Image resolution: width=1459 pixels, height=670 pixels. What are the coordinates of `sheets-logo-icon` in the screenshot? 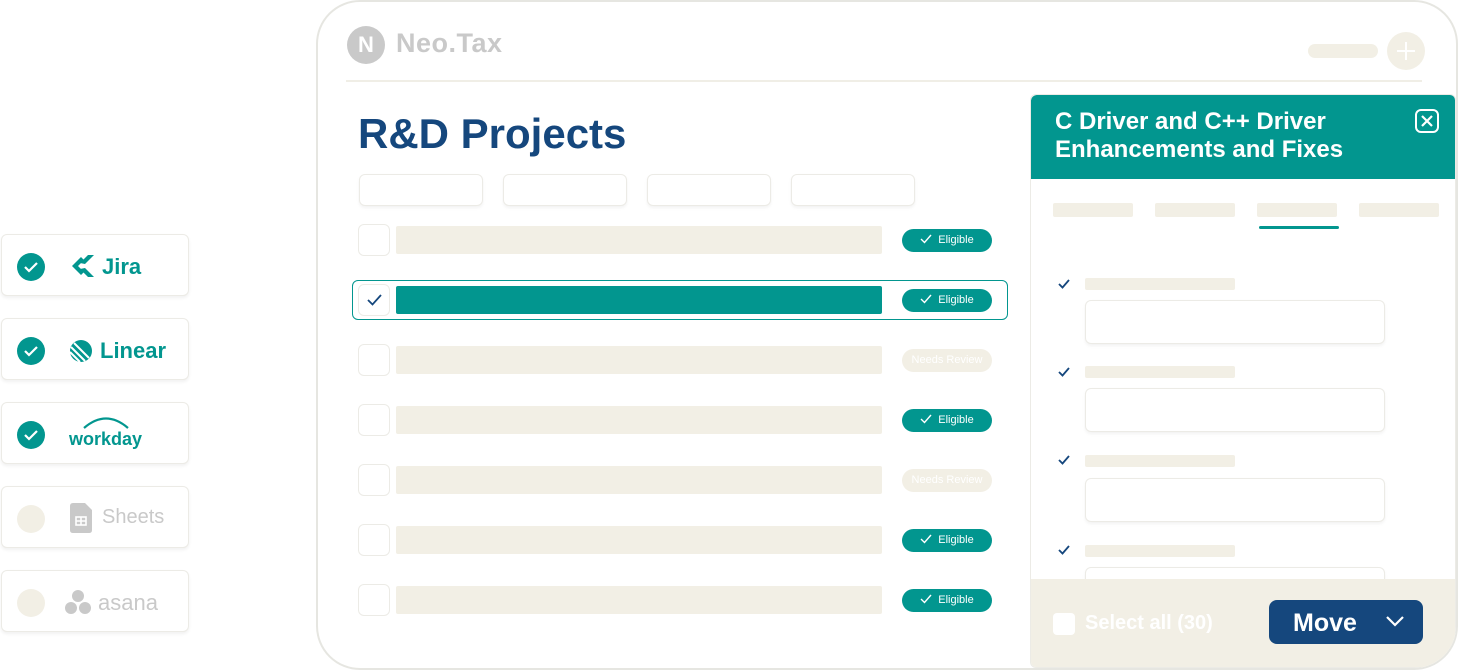 It's located at (81, 518).